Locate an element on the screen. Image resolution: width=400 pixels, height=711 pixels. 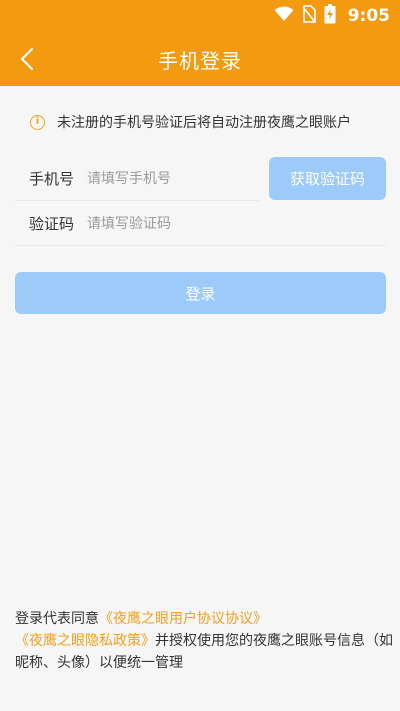
code-row: 验证码 is located at coordinates (200, 224).